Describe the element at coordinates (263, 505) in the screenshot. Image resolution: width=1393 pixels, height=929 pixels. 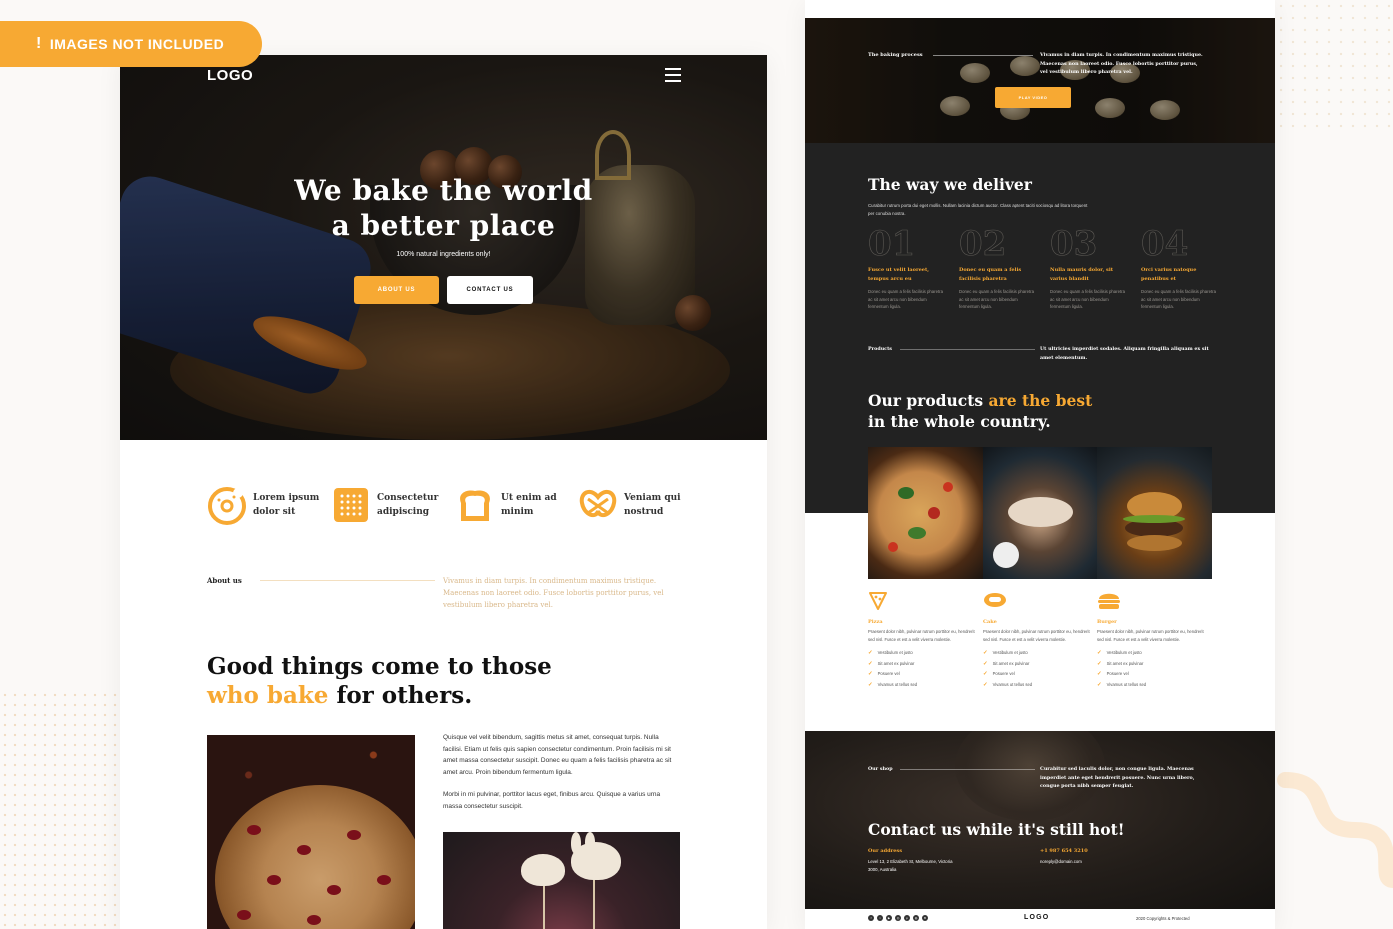
I see `feature-item: Lorem ipsum dolor sit` at that location.